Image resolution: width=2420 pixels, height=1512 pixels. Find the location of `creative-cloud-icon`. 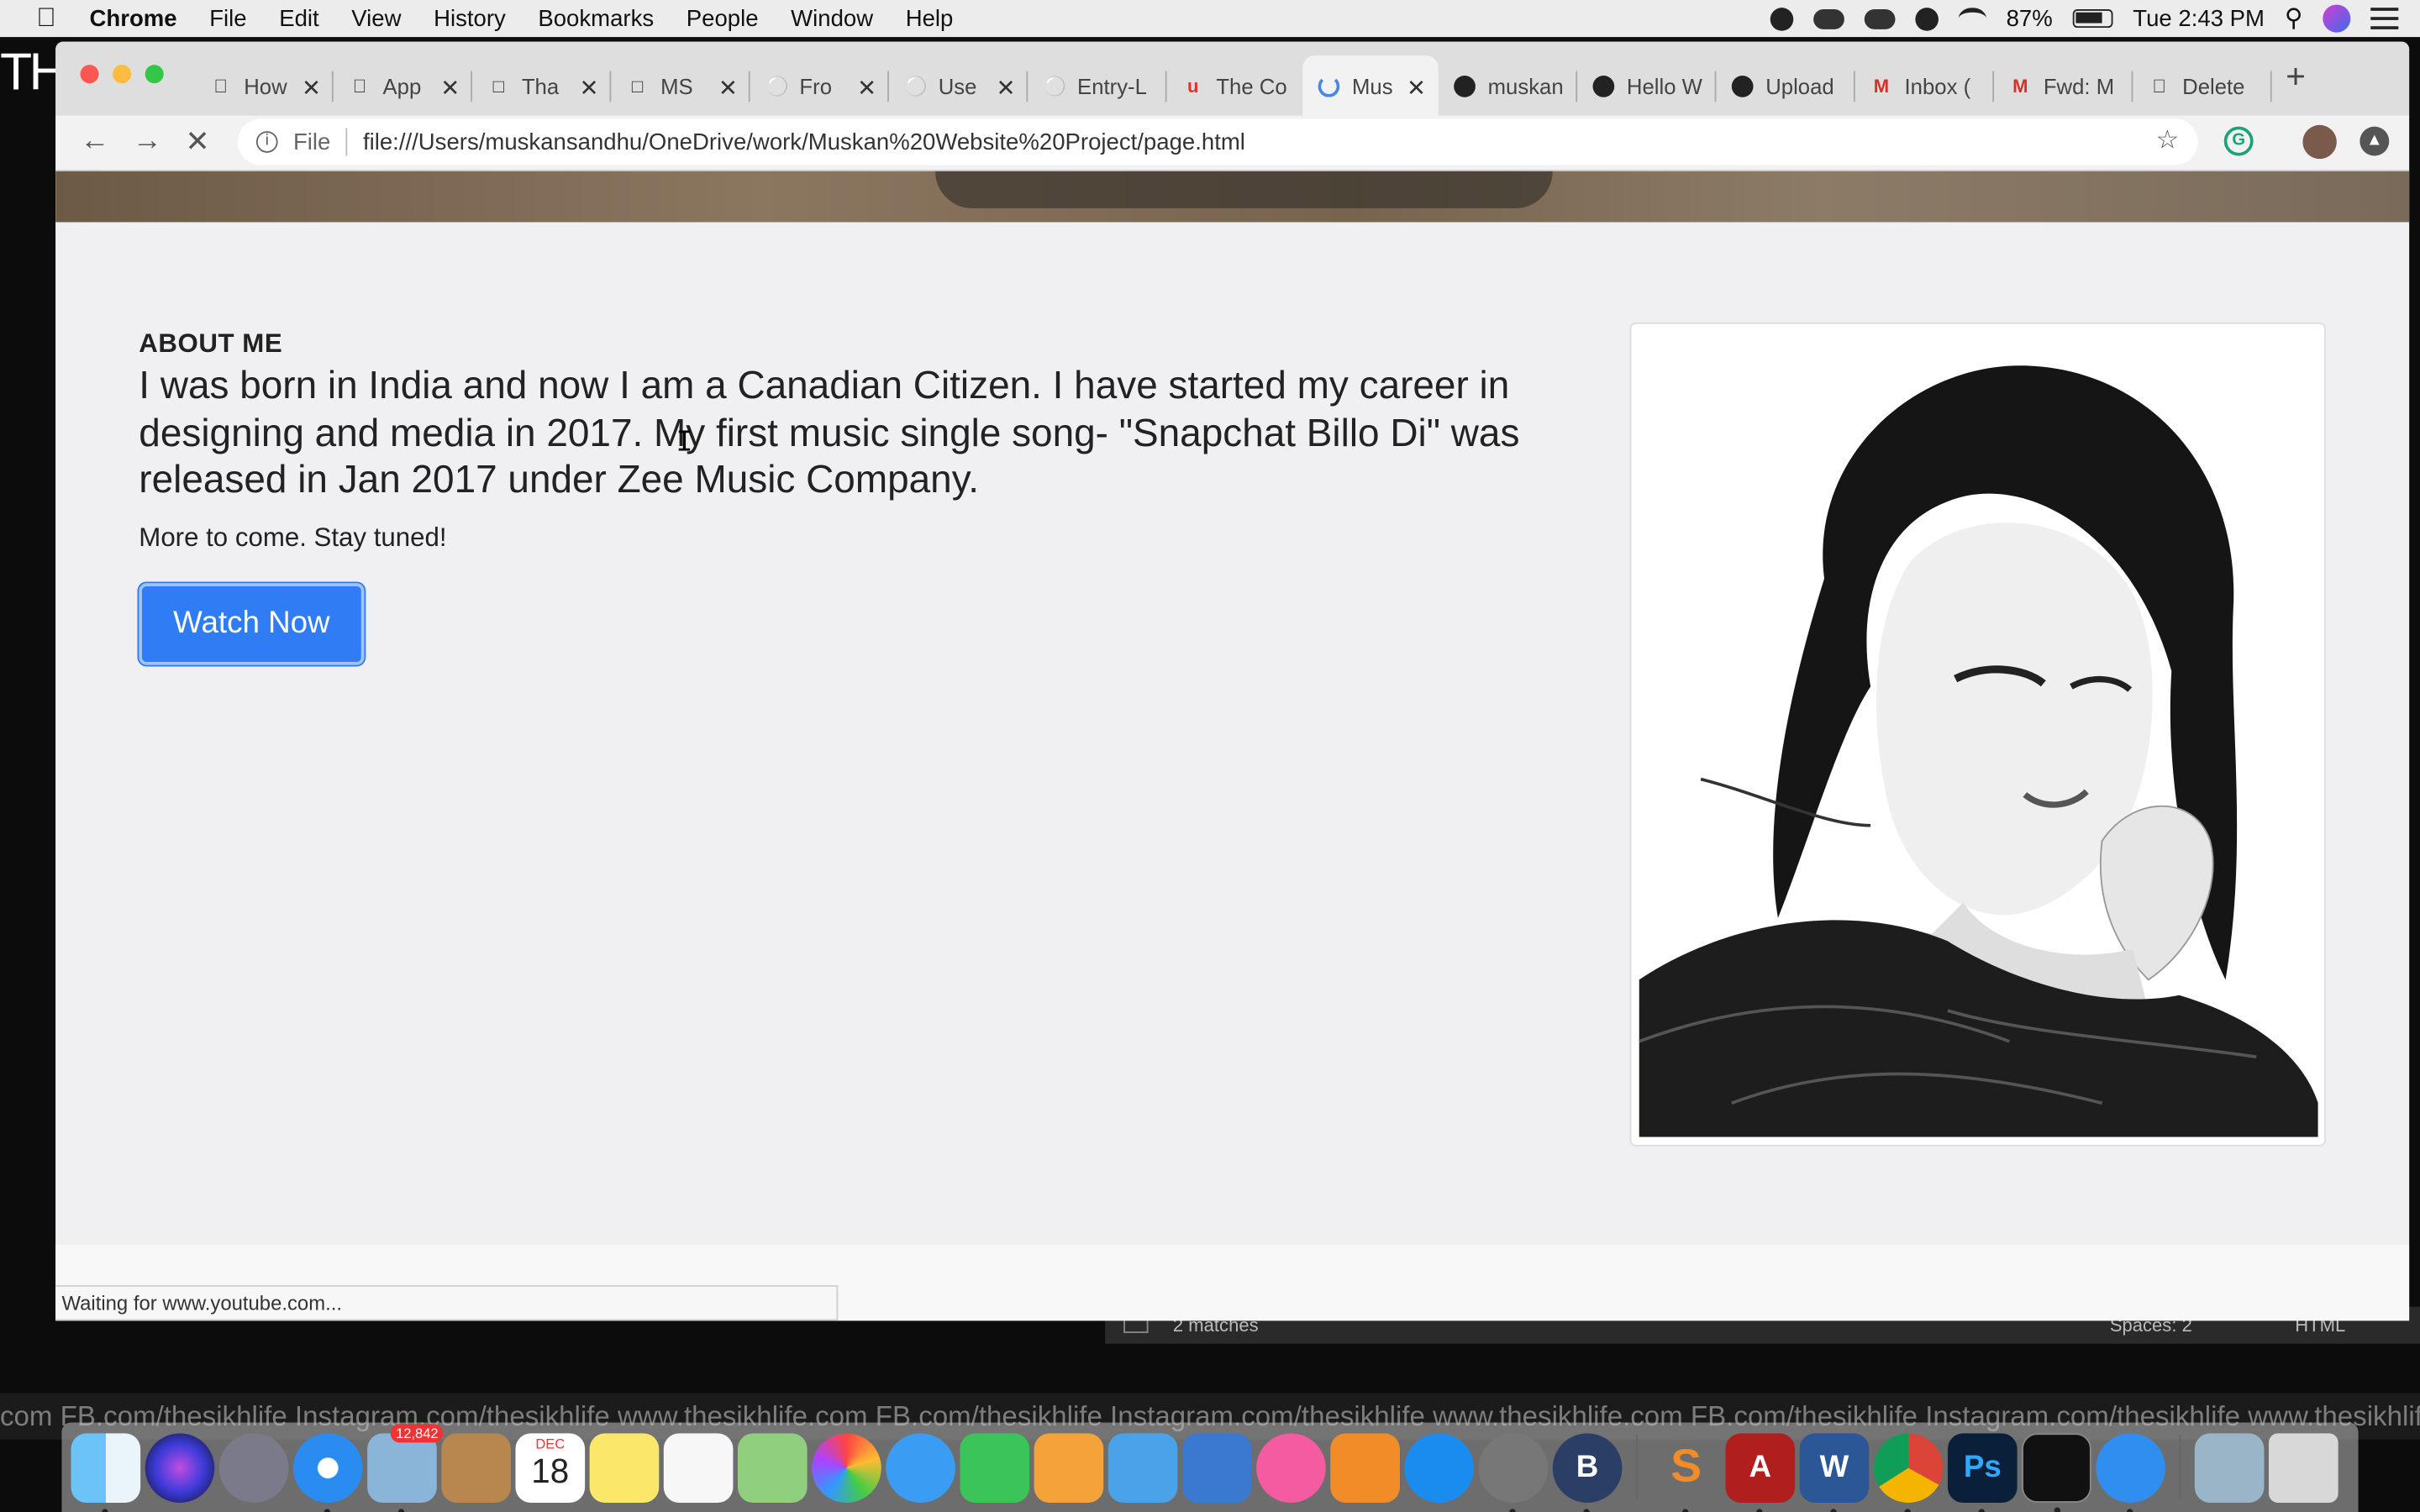

creative-cloud-icon is located at coordinates (1828, 18).